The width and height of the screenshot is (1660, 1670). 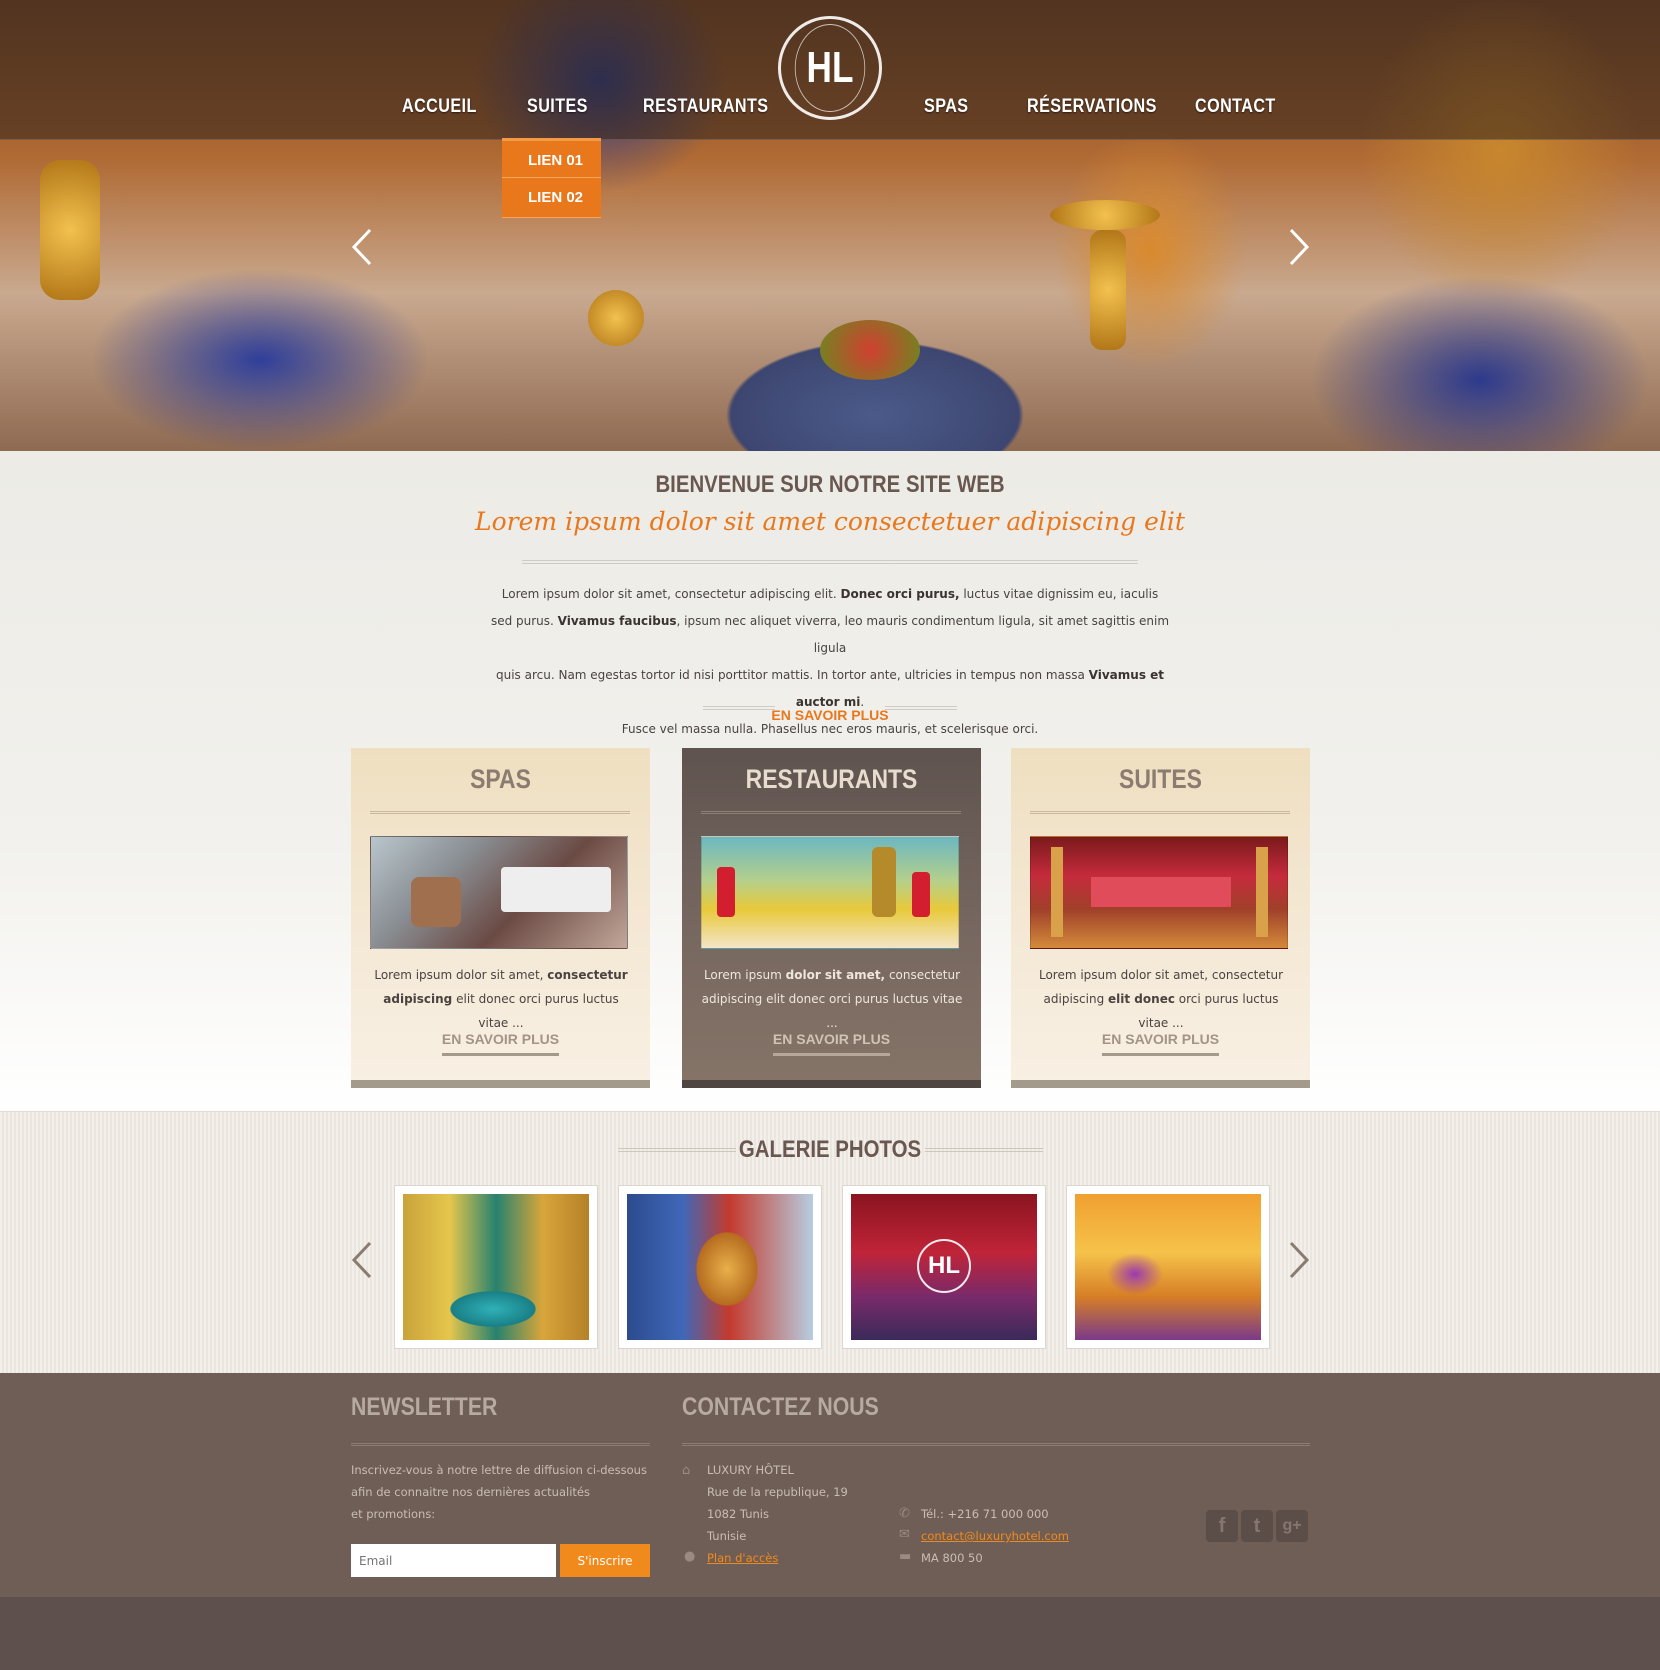 I want to click on dropdown-link-01: LIEN 01, so click(x=551, y=158).